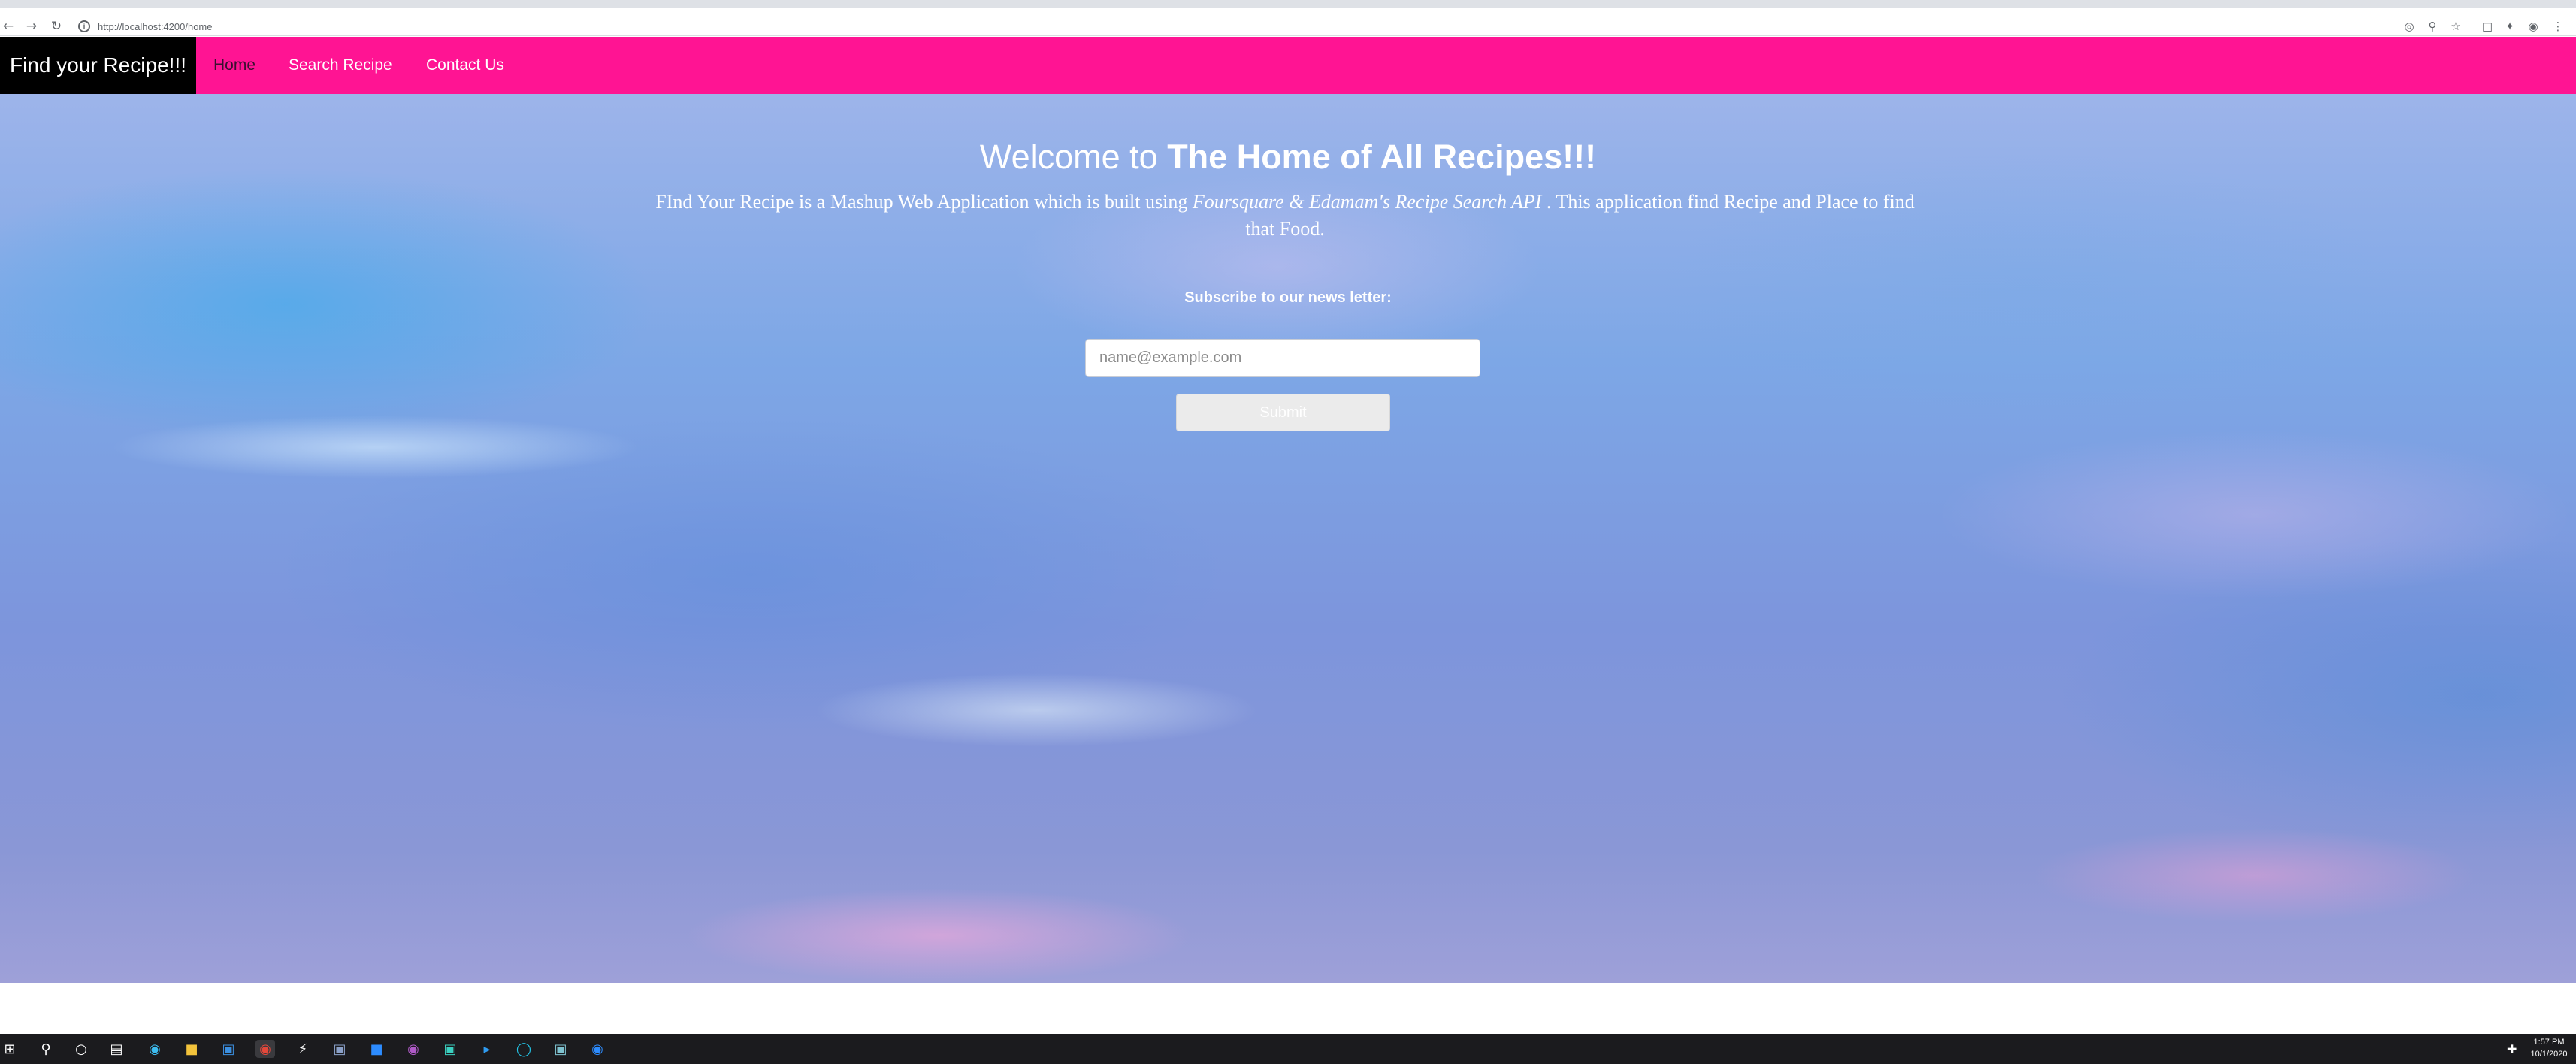 The width and height of the screenshot is (2576, 1064). I want to click on vscode-icon: ▸, so click(487, 1049).